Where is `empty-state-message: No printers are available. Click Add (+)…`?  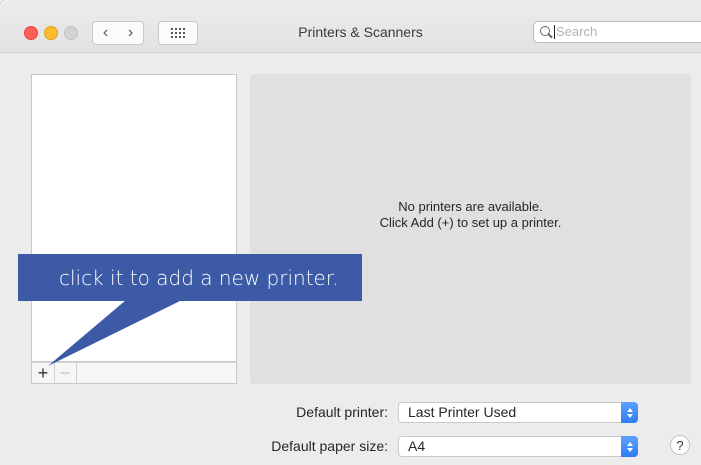 empty-state-message: No printers are available. Click Add (+)… is located at coordinates (470, 215).